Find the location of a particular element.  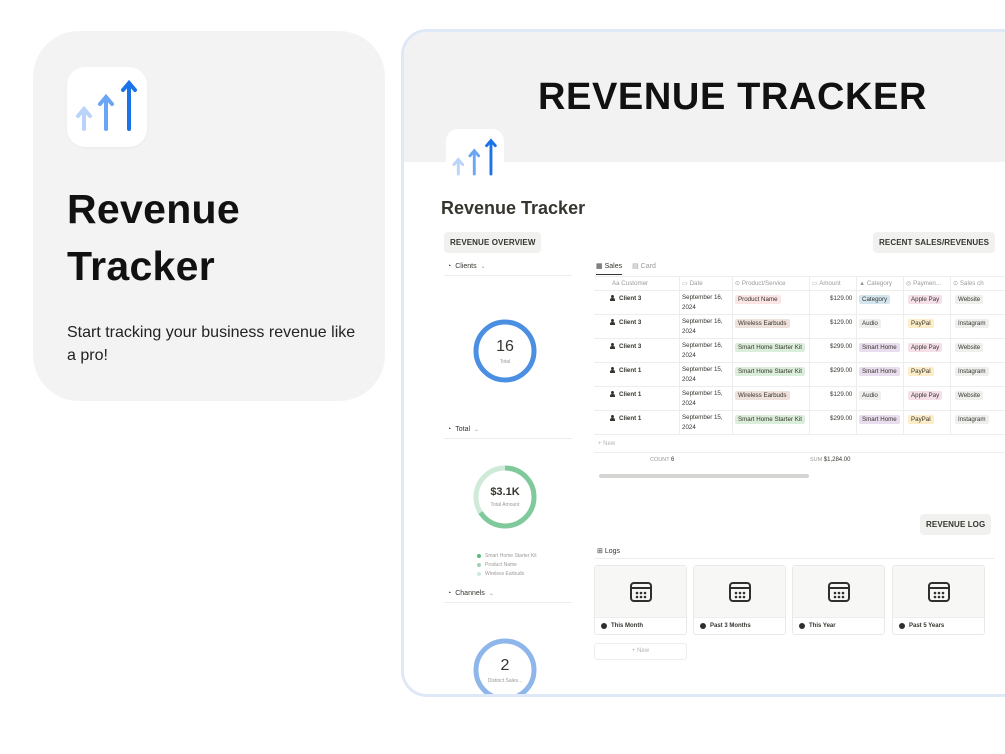

add-row-button: + New is located at coordinates (606, 444).